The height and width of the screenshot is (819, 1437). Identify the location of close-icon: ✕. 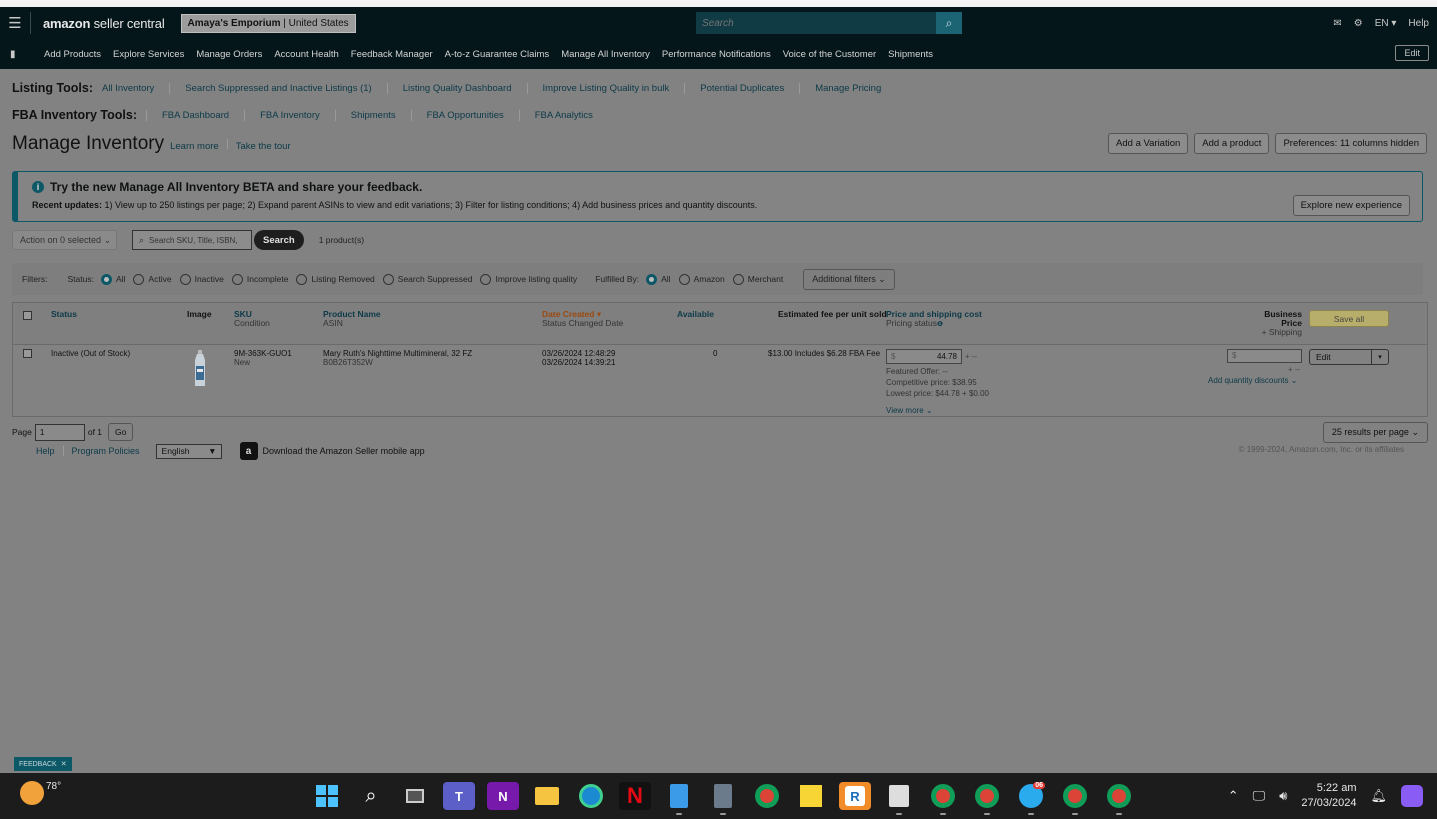
(64, 764).